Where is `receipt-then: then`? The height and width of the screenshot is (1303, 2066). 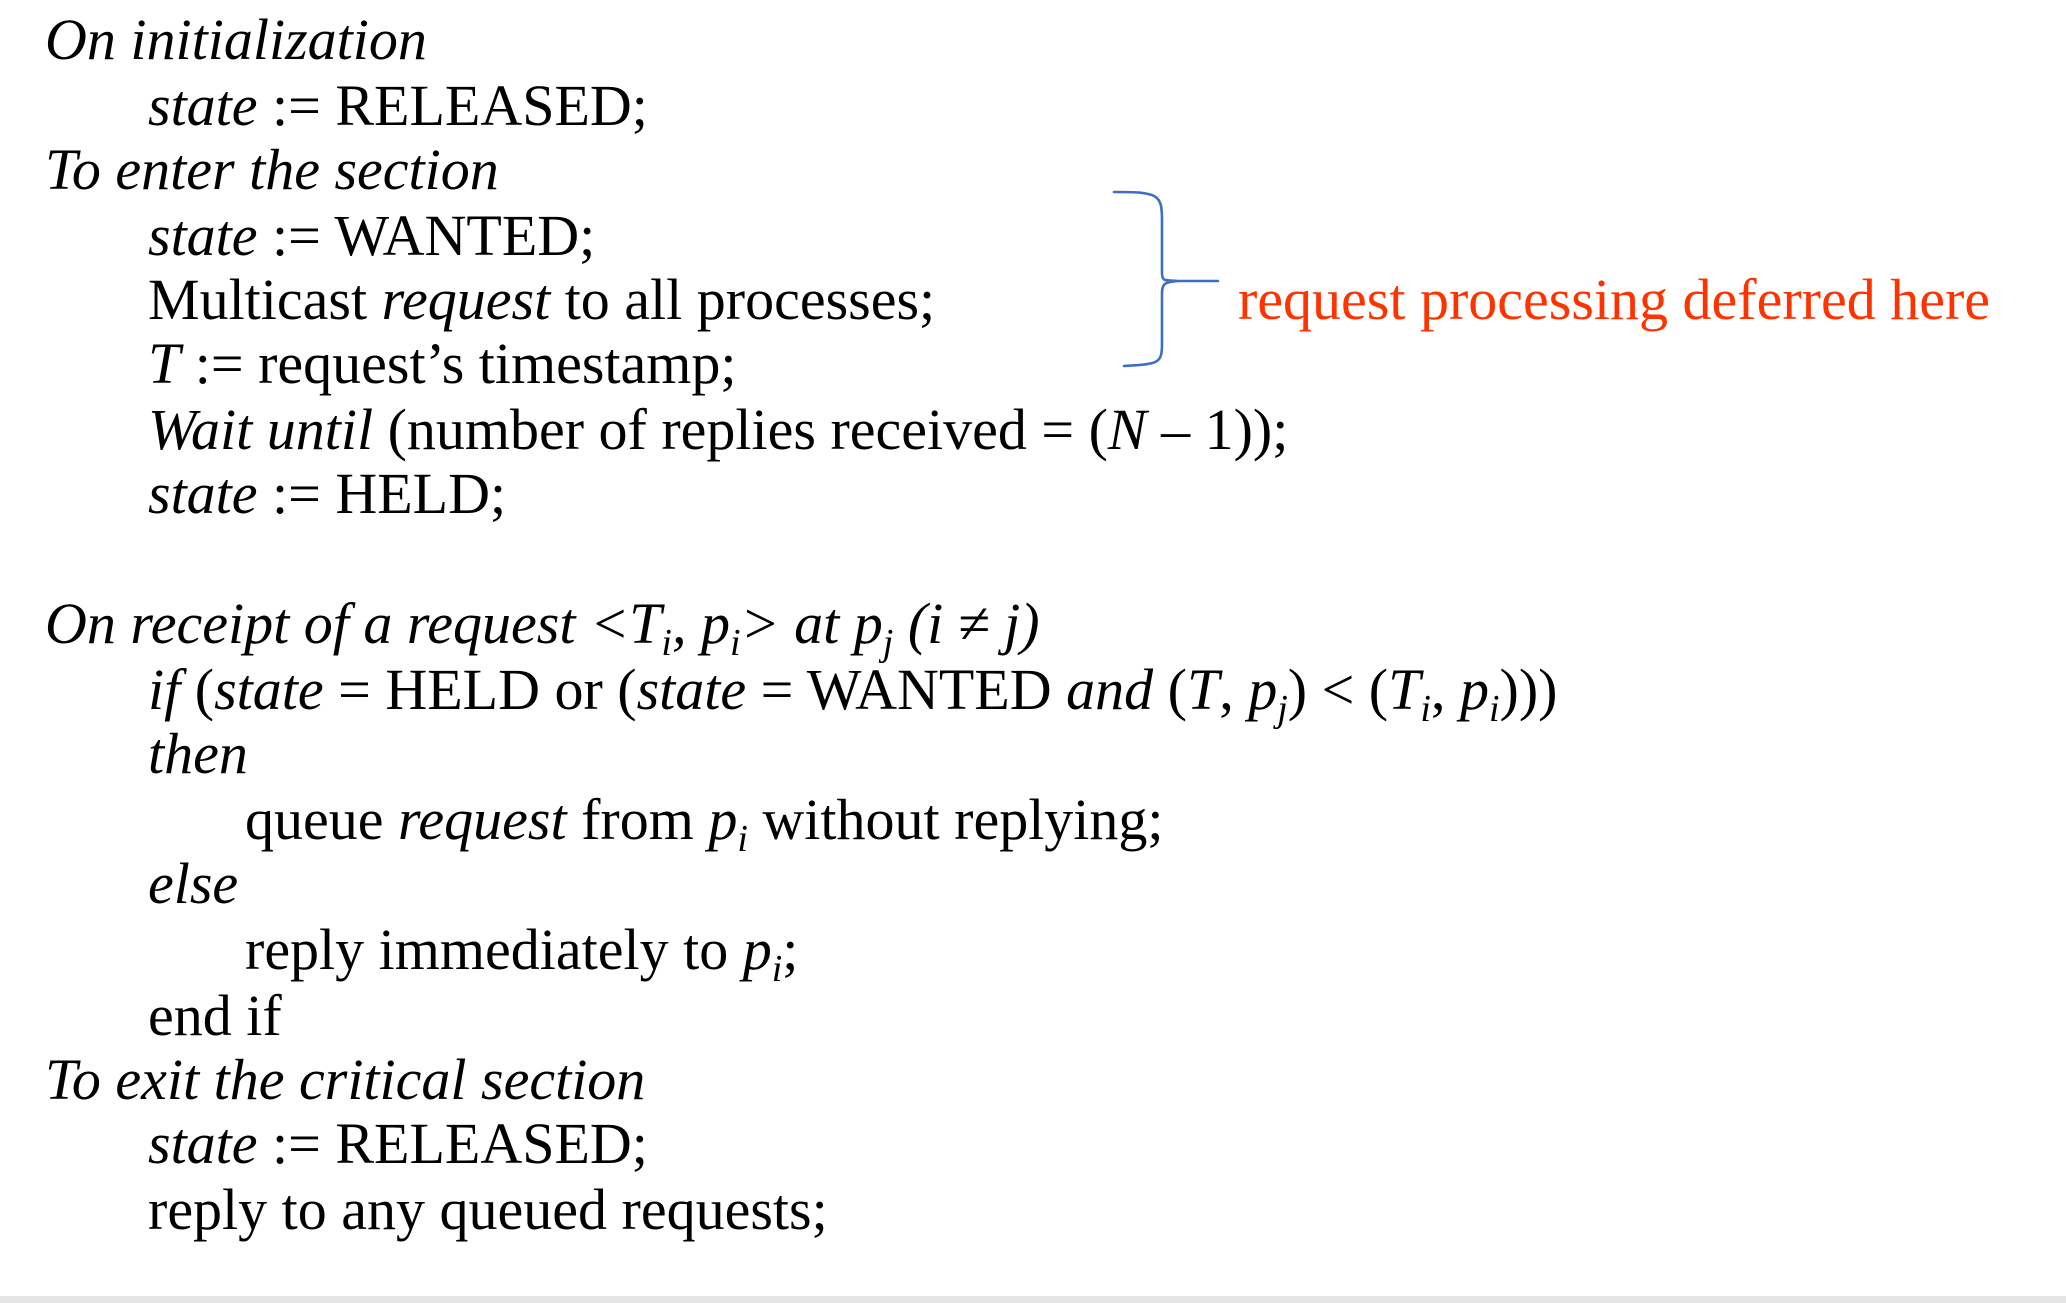 receipt-then: then is located at coordinates (198, 754).